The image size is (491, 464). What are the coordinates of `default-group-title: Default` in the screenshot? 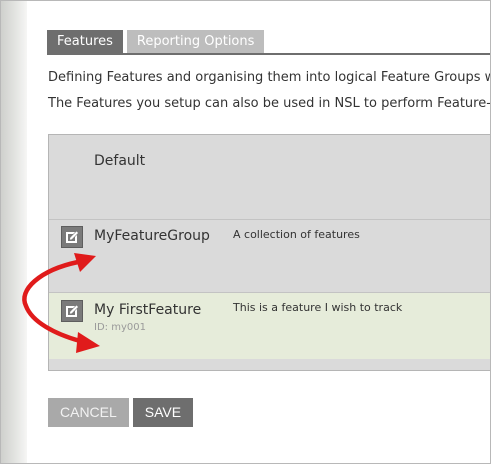 It's located at (120, 161).